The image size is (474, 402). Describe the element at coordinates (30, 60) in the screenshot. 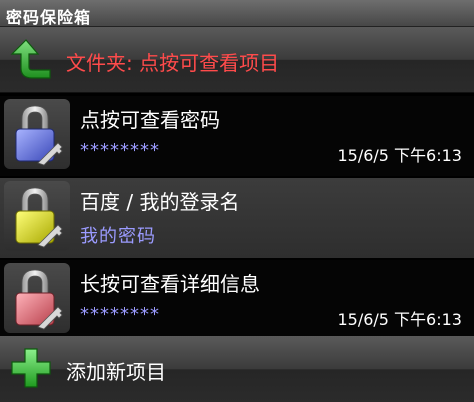

I see `back-arrow-icon` at that location.